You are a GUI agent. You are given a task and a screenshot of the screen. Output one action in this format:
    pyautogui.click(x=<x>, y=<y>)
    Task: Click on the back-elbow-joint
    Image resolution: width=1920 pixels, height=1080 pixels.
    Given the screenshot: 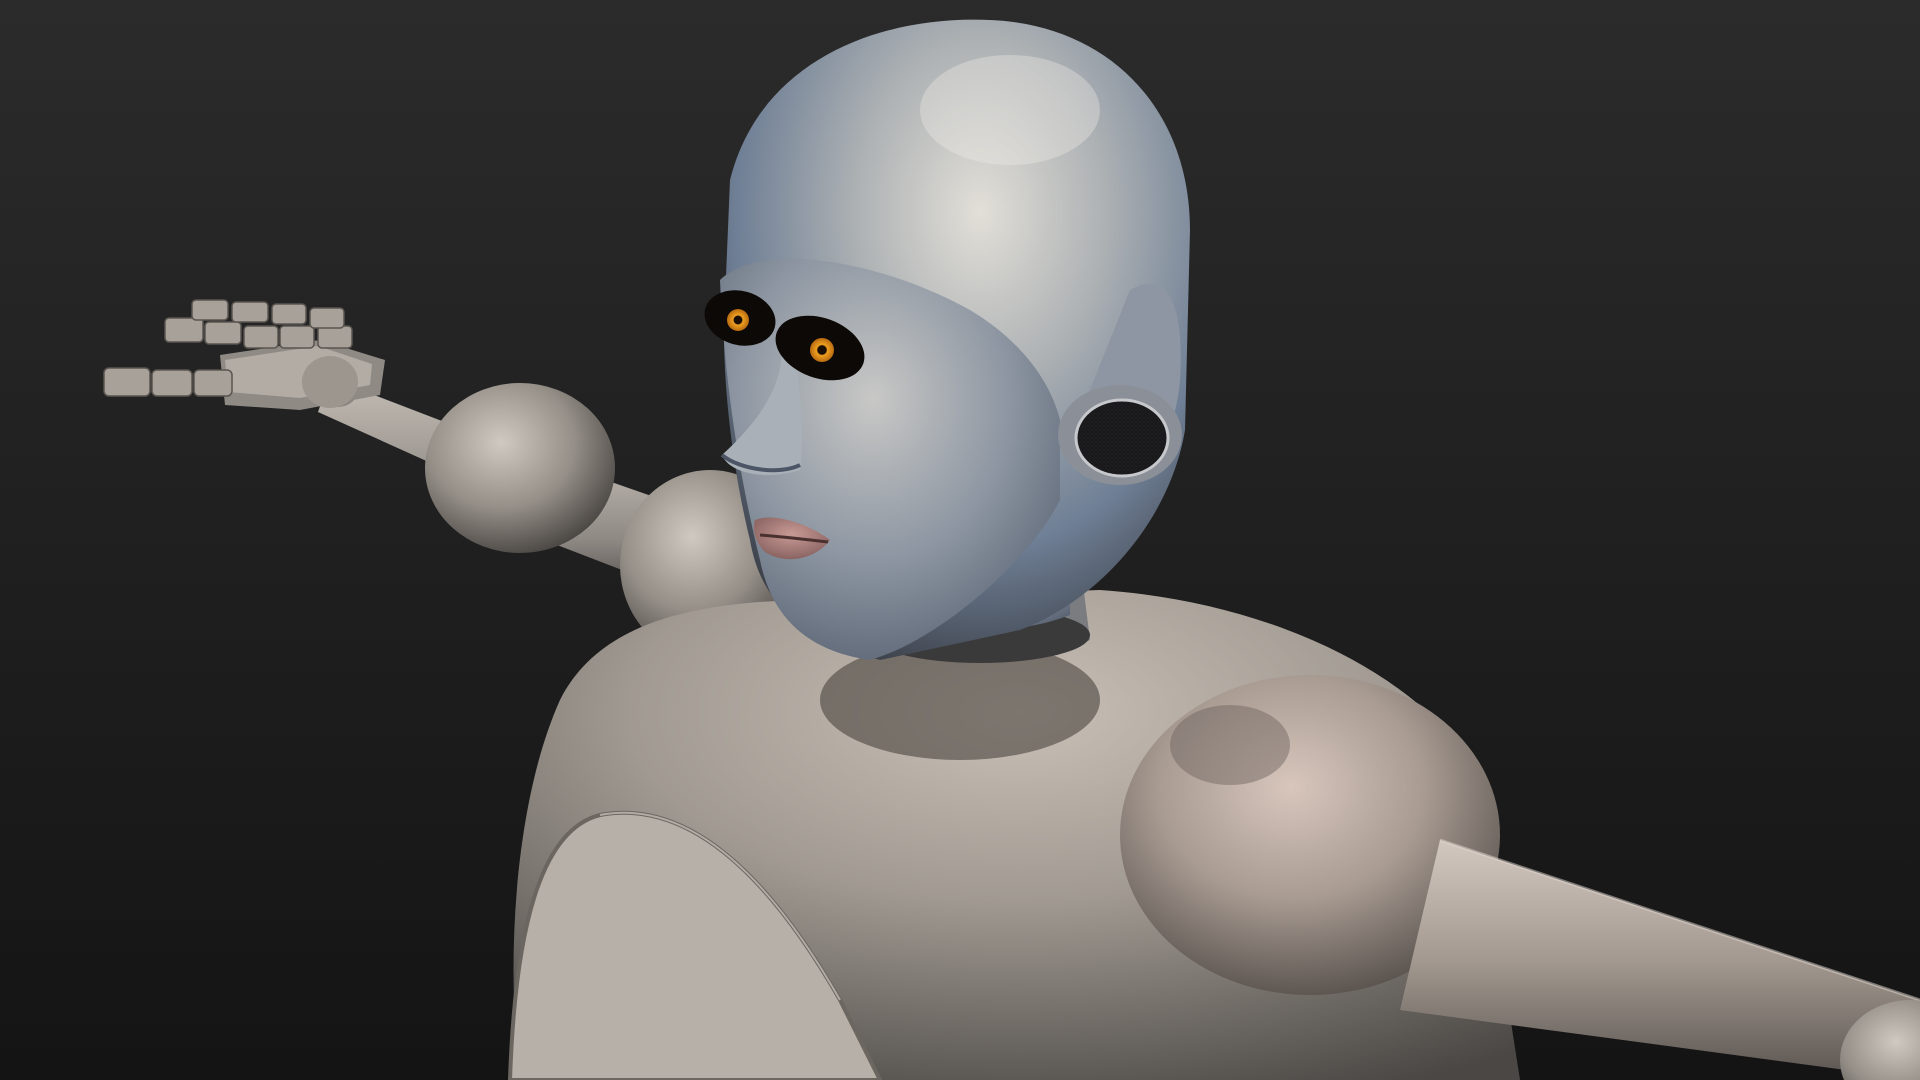 What is the action you would take?
    pyautogui.click(x=520, y=468)
    